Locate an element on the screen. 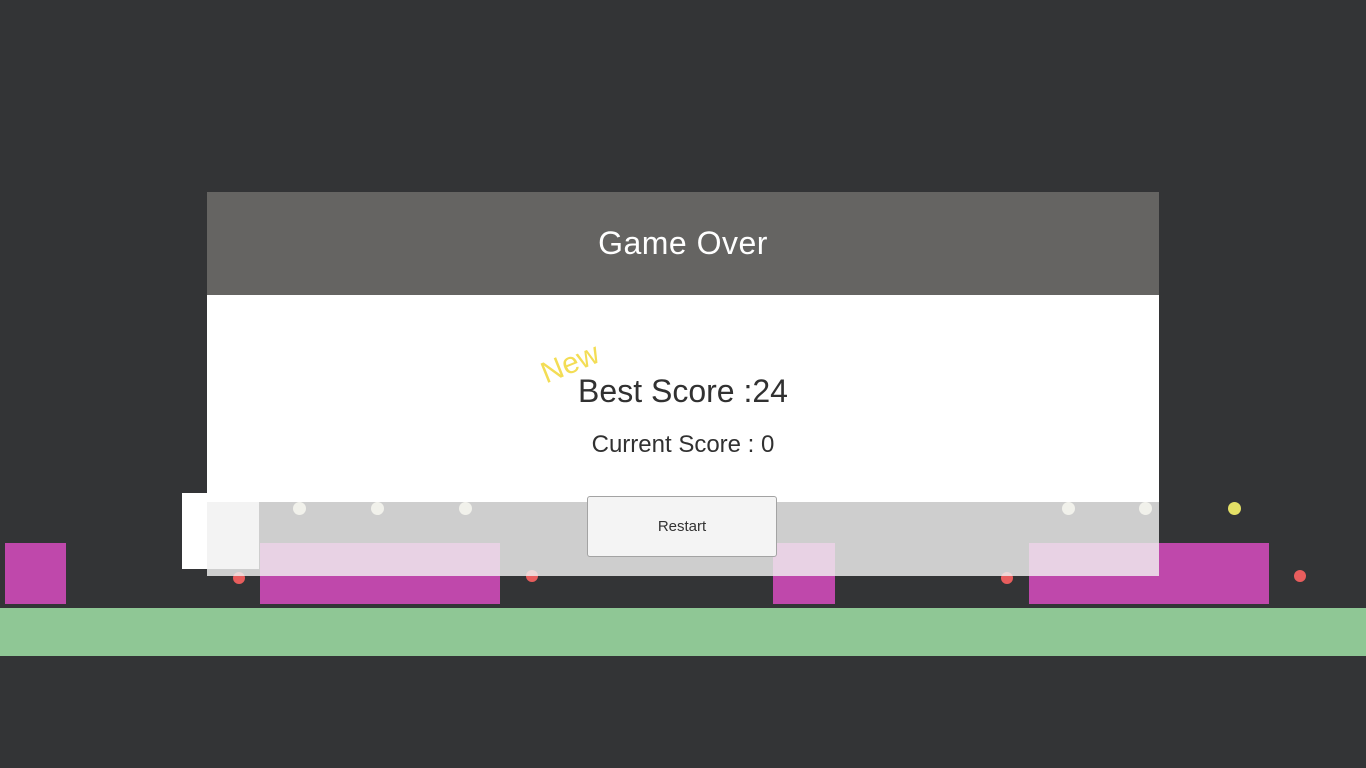 The image size is (1366, 768). game-over-title: Game Over is located at coordinates (683, 243).